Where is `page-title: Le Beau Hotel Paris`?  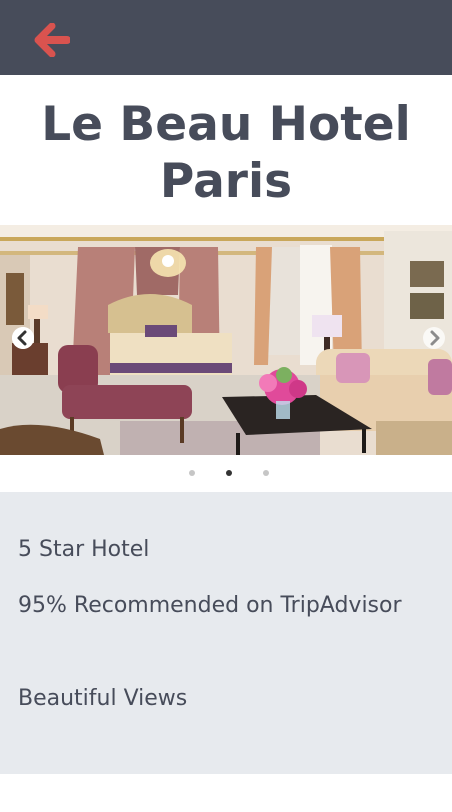
page-title: Le Beau Hotel Paris is located at coordinates (226, 153).